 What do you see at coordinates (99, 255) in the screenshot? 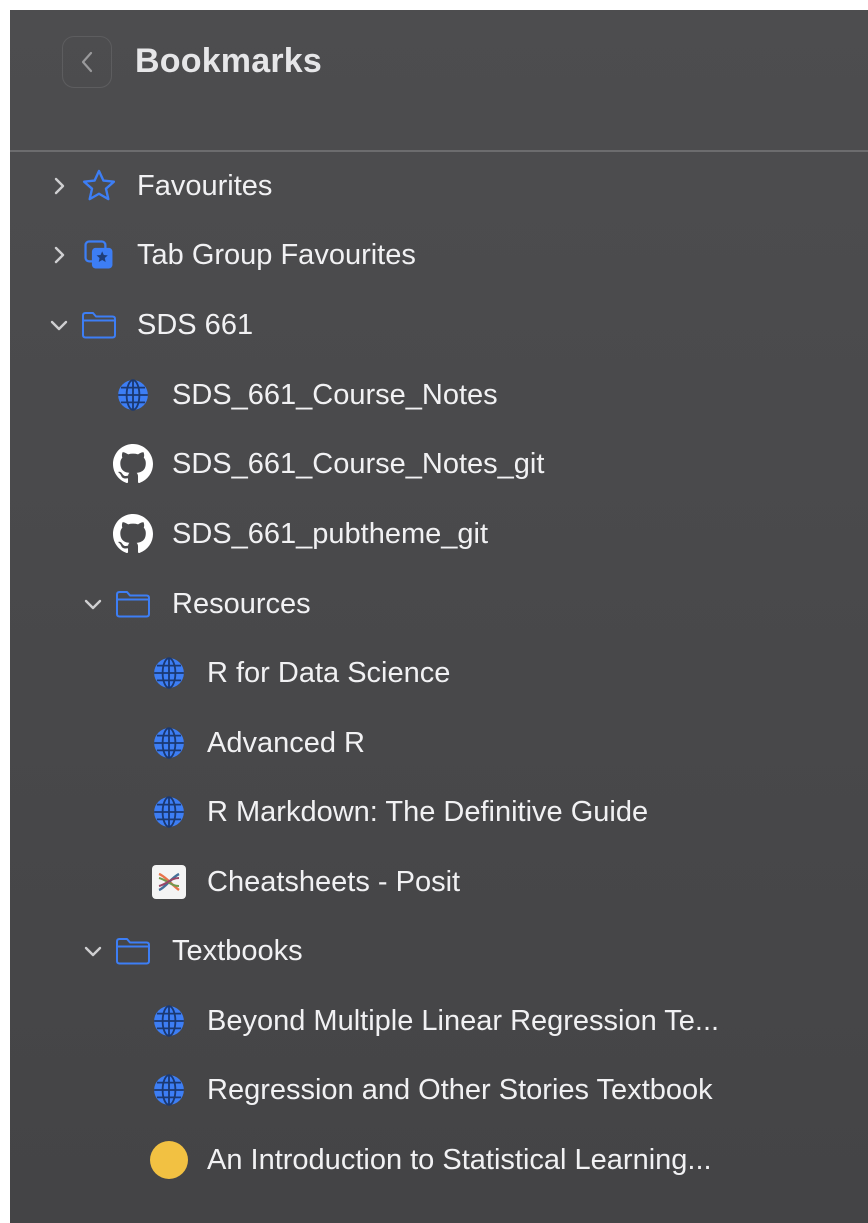
I see `tab-group-star-icon` at bounding box center [99, 255].